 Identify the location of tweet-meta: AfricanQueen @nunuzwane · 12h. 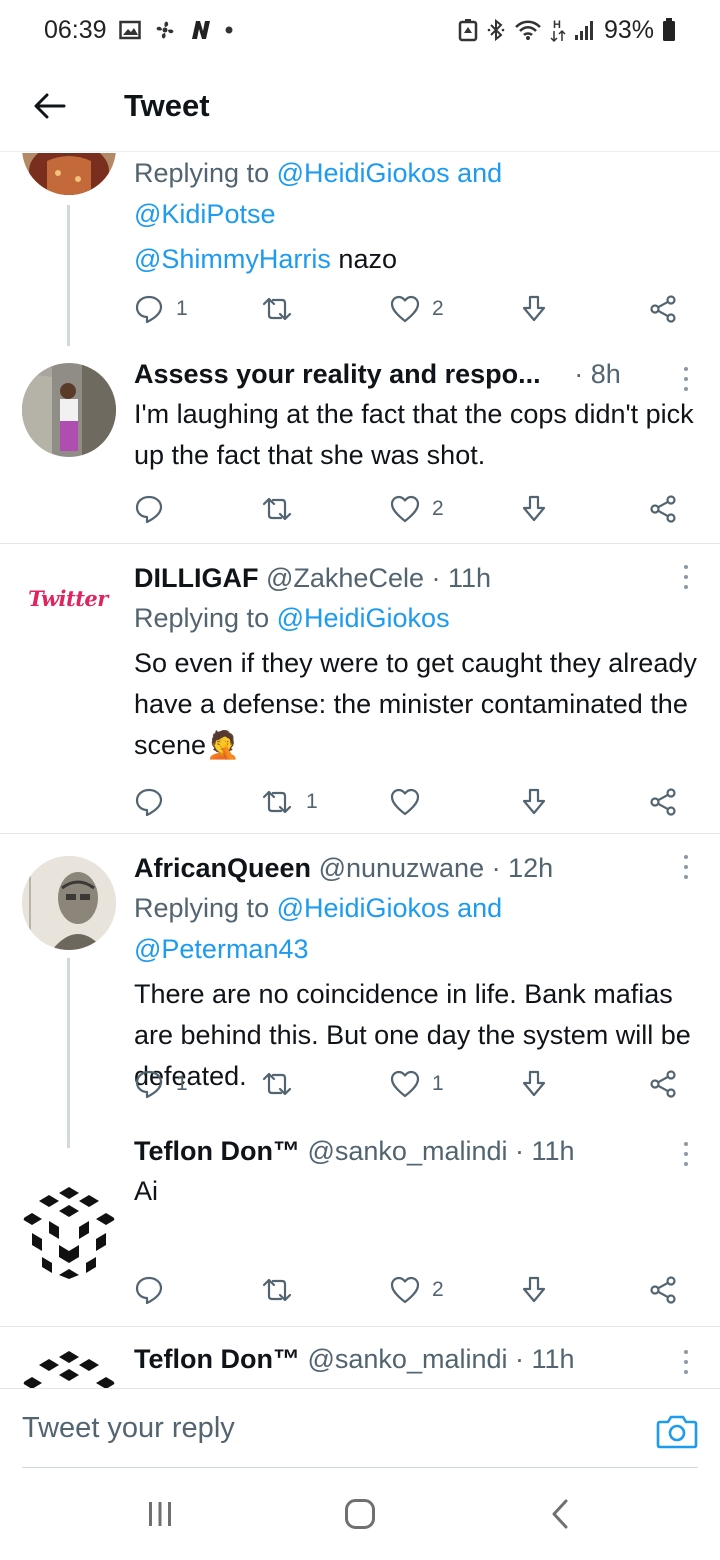
(417, 868).